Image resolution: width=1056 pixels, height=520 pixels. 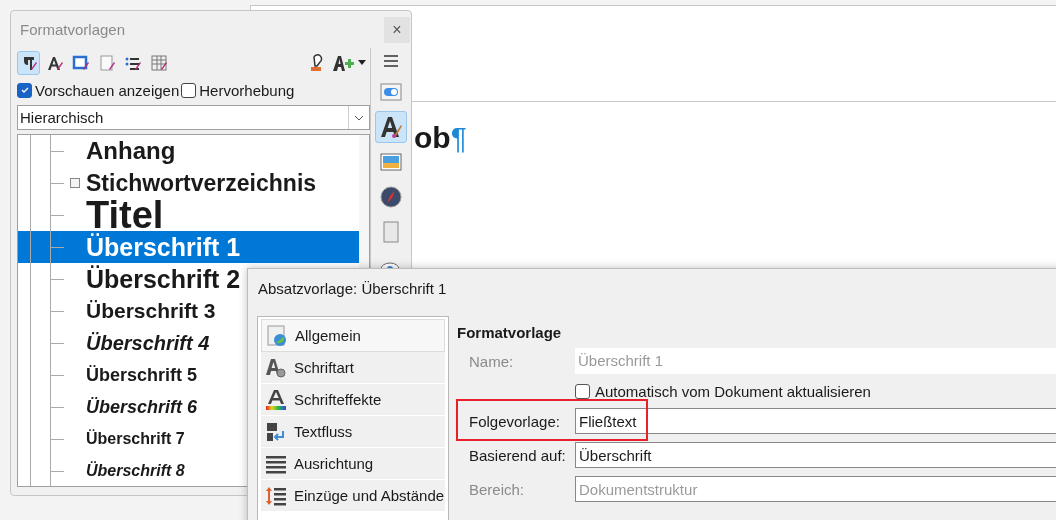 What do you see at coordinates (815, 455) in the screenshot?
I see `input-field: Überschrift` at bounding box center [815, 455].